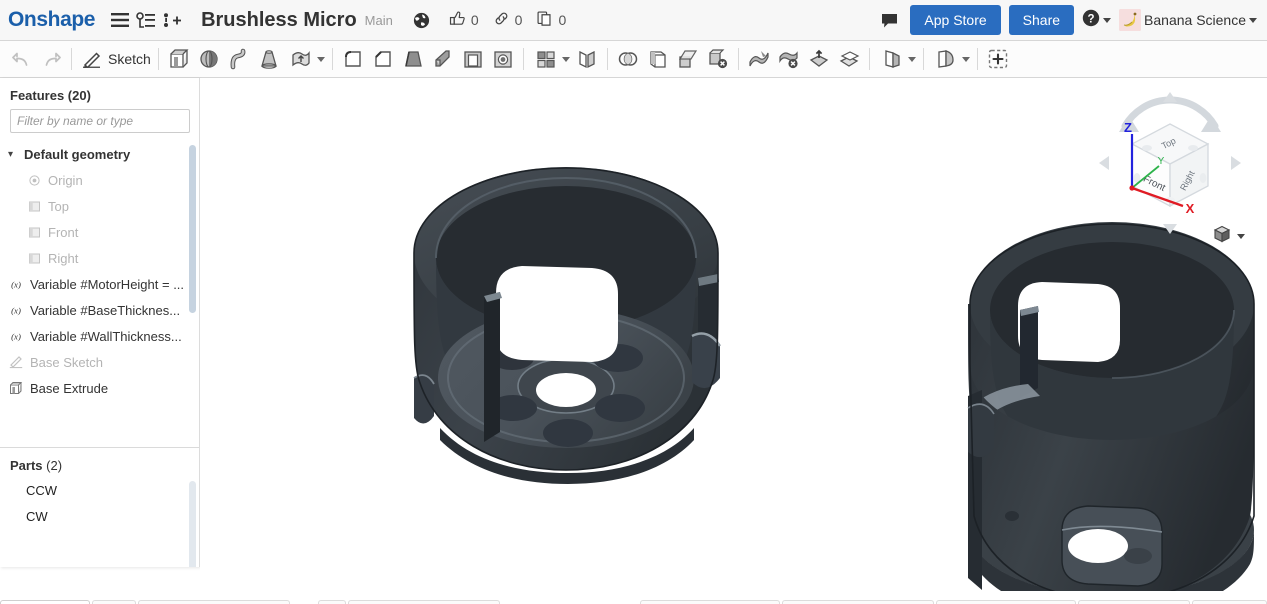 The image size is (1267, 604). I want to click on split-icon, so click(688, 59).